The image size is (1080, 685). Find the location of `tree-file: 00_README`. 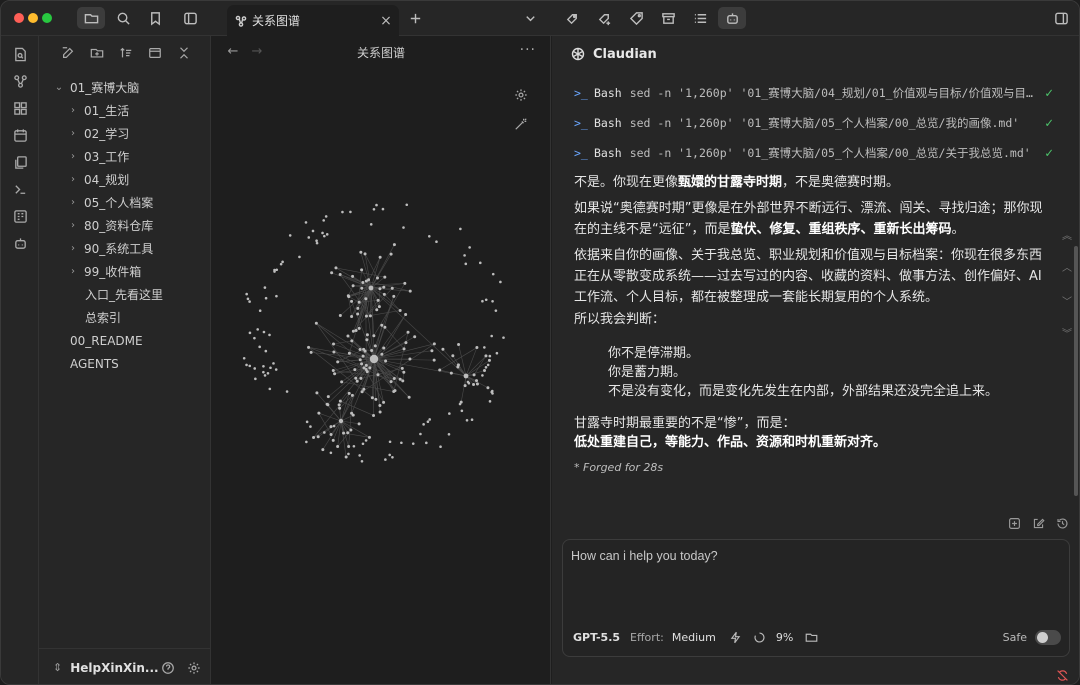

tree-file: 00_README is located at coordinates (125, 340).